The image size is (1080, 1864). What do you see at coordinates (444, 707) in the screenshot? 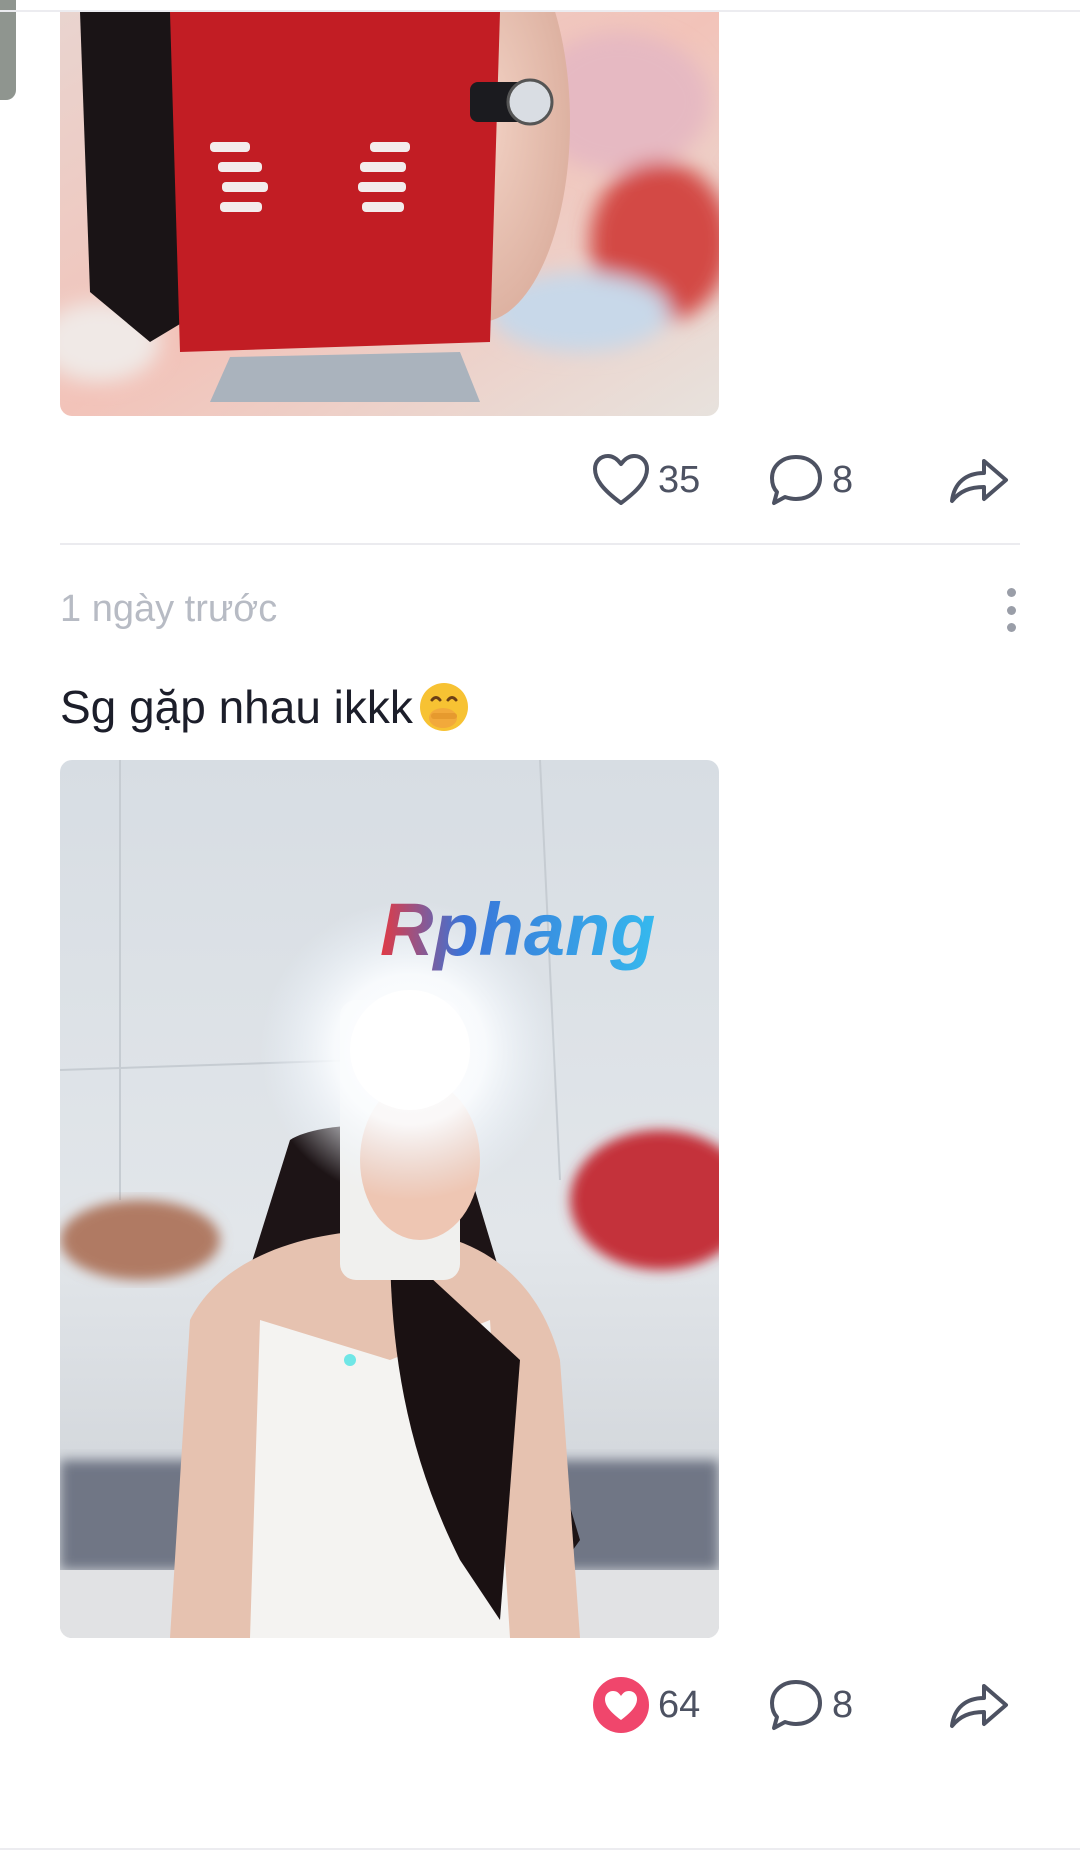
I see `hand-over-mouth-emoji-icon` at bounding box center [444, 707].